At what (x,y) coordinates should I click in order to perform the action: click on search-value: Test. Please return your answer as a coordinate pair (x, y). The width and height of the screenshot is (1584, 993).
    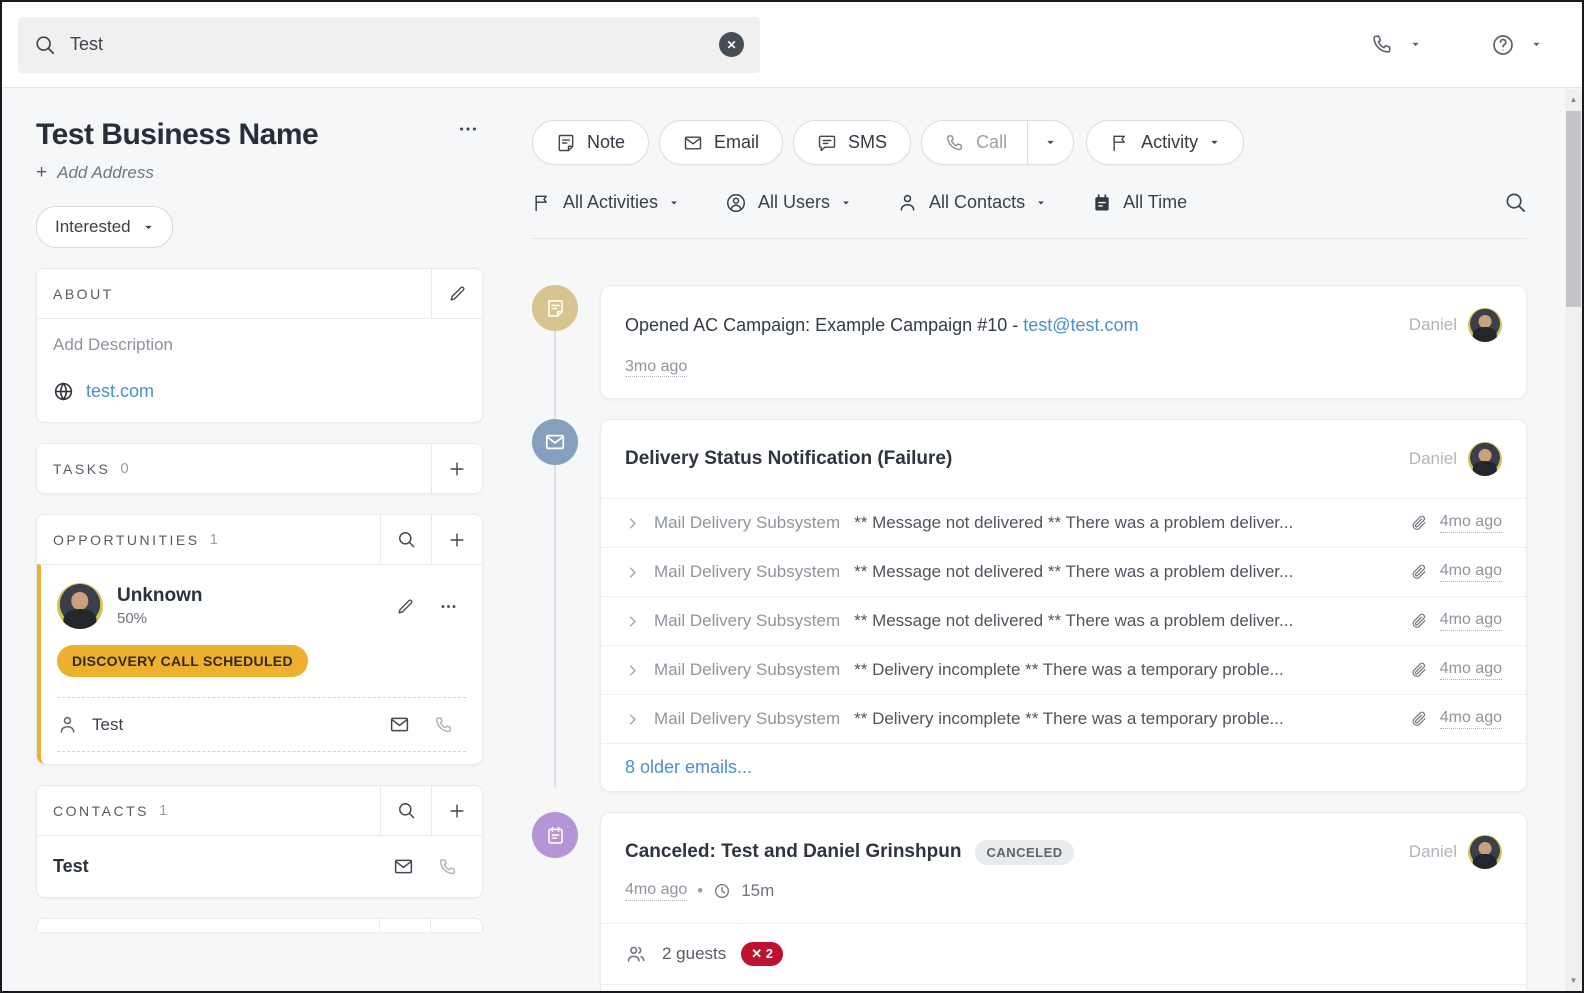
    Looking at the image, I should click on (387, 44).